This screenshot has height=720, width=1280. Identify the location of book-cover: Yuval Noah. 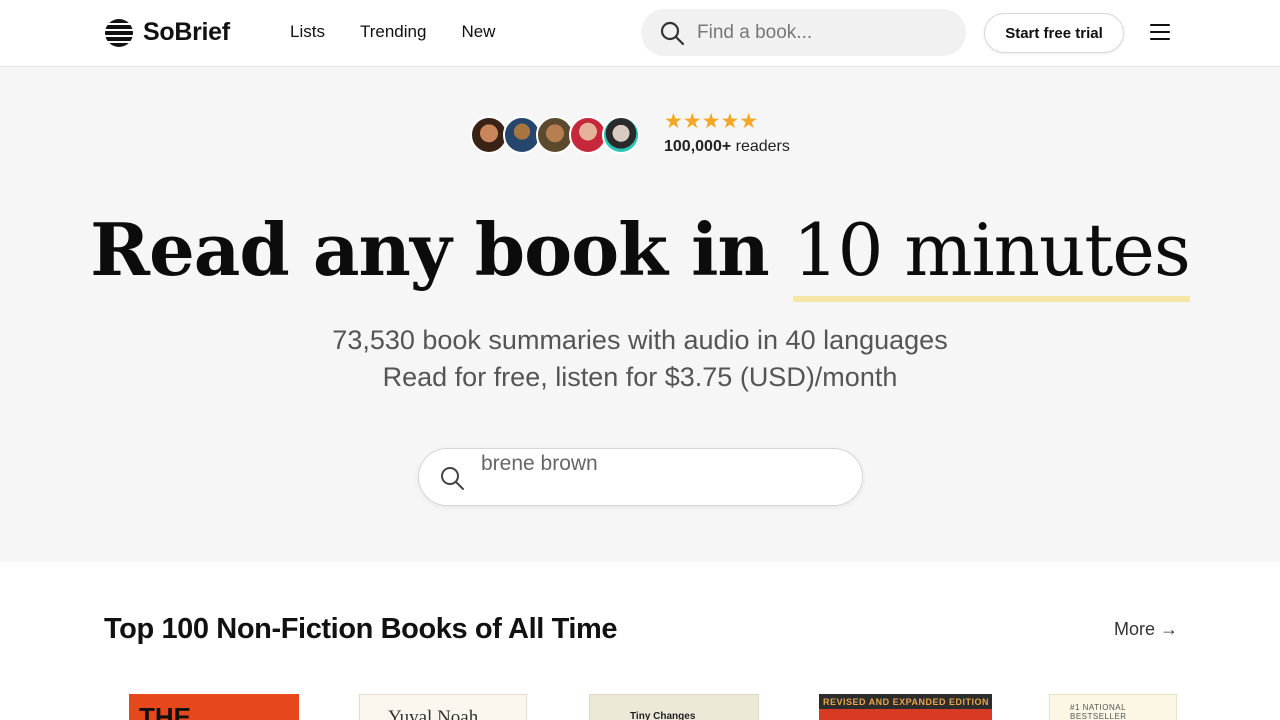
(443, 707).